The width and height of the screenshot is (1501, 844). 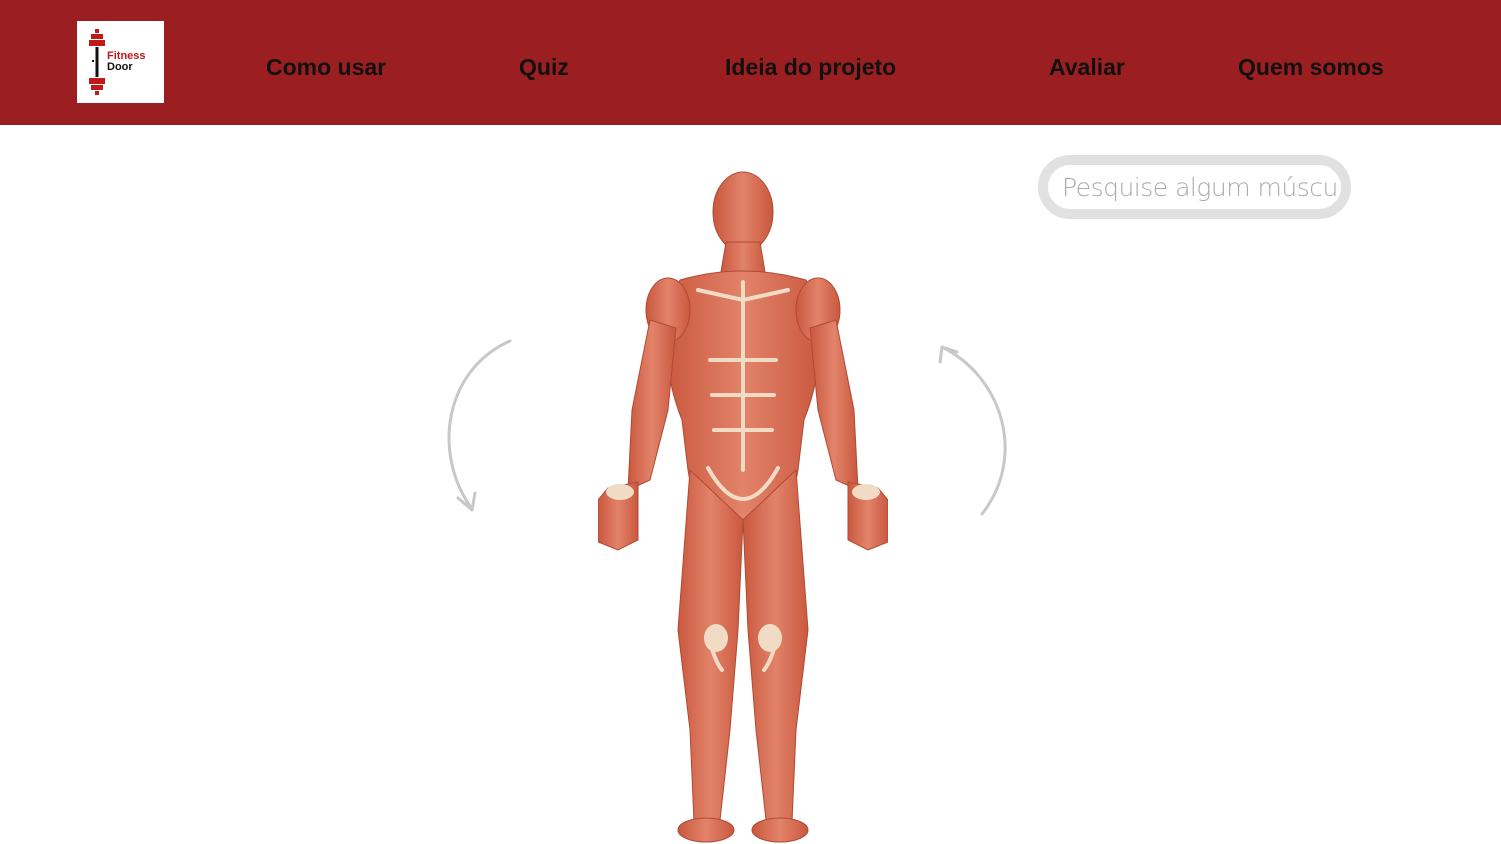 I want to click on fitness-door-logo: Fitness Door, so click(x=120, y=62).